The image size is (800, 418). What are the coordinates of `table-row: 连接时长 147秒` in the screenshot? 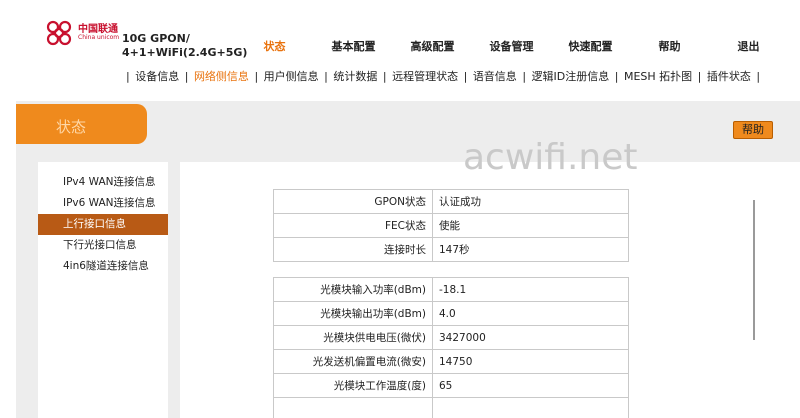 It's located at (451, 249).